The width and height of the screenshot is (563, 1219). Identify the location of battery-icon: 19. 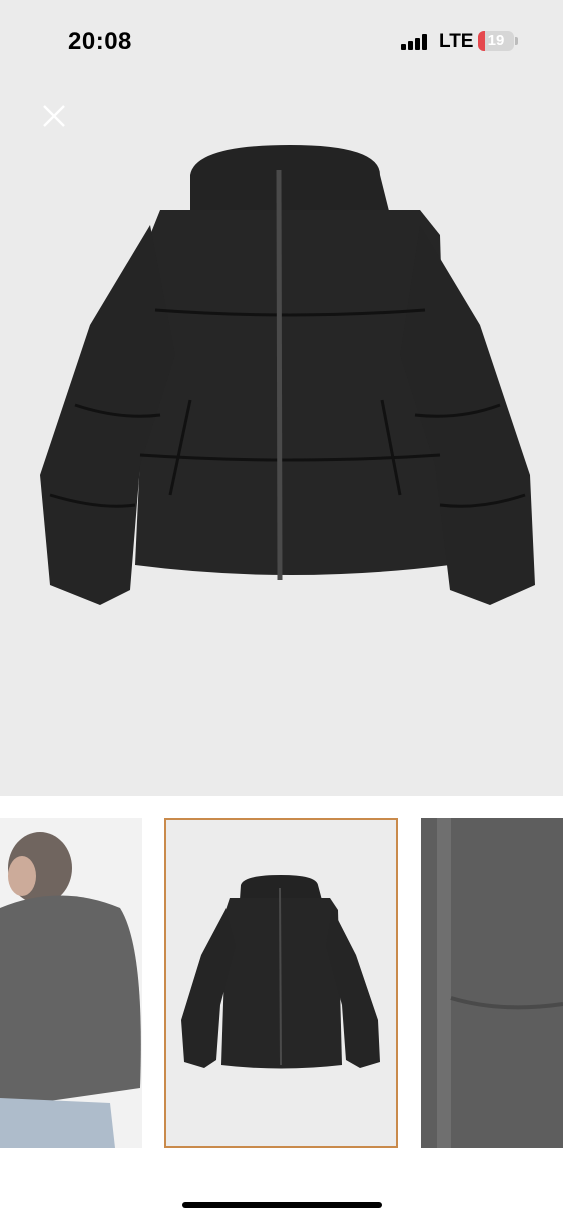
(496, 41).